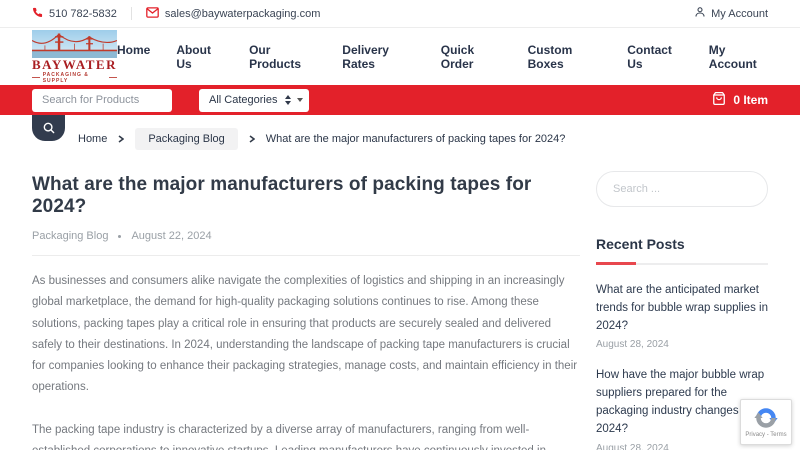 Image resolution: width=800 pixels, height=450 pixels. What do you see at coordinates (632, 345) in the screenshot?
I see `recent-post-date: August 28, 2024` at bounding box center [632, 345].